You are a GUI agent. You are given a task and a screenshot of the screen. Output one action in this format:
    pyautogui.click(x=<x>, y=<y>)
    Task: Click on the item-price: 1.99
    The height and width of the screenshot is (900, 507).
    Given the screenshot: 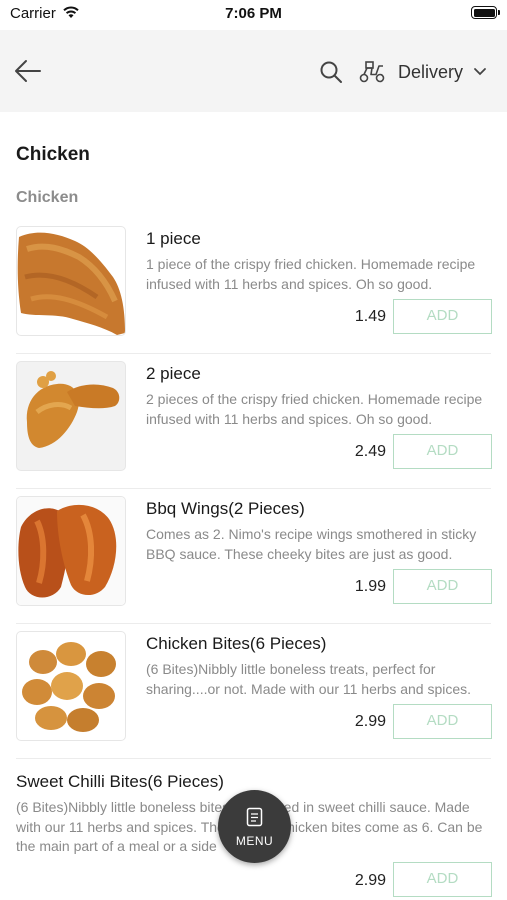 What is the action you would take?
    pyautogui.click(x=370, y=586)
    